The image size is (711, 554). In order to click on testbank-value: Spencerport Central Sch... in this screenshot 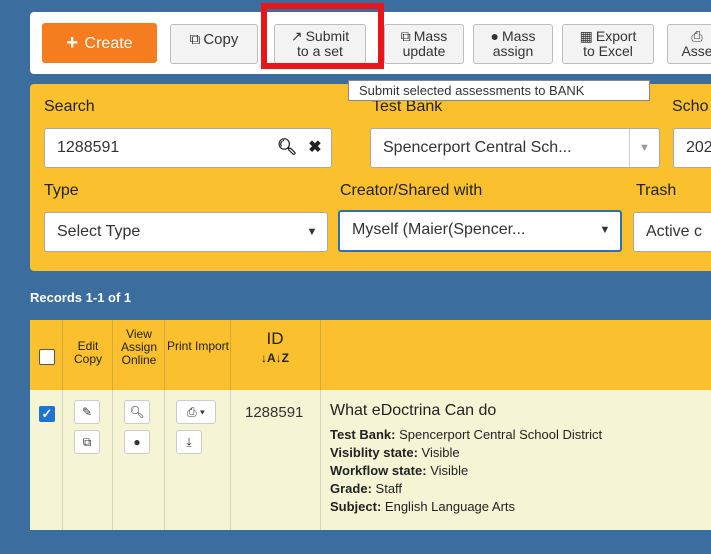, I will do `click(477, 147)`.